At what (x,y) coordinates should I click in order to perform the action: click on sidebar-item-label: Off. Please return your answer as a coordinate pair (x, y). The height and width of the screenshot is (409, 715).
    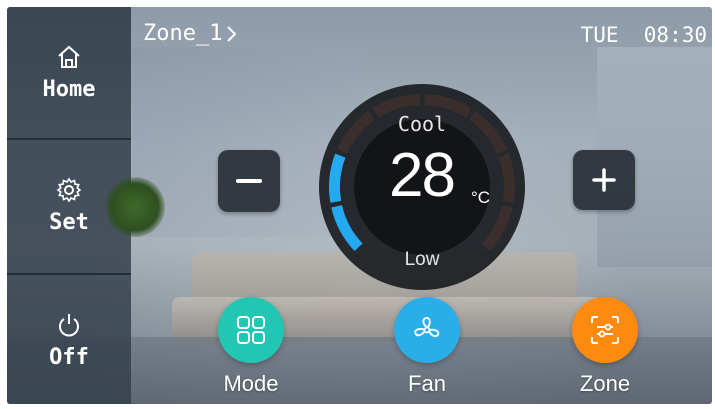
    Looking at the image, I should click on (69, 357).